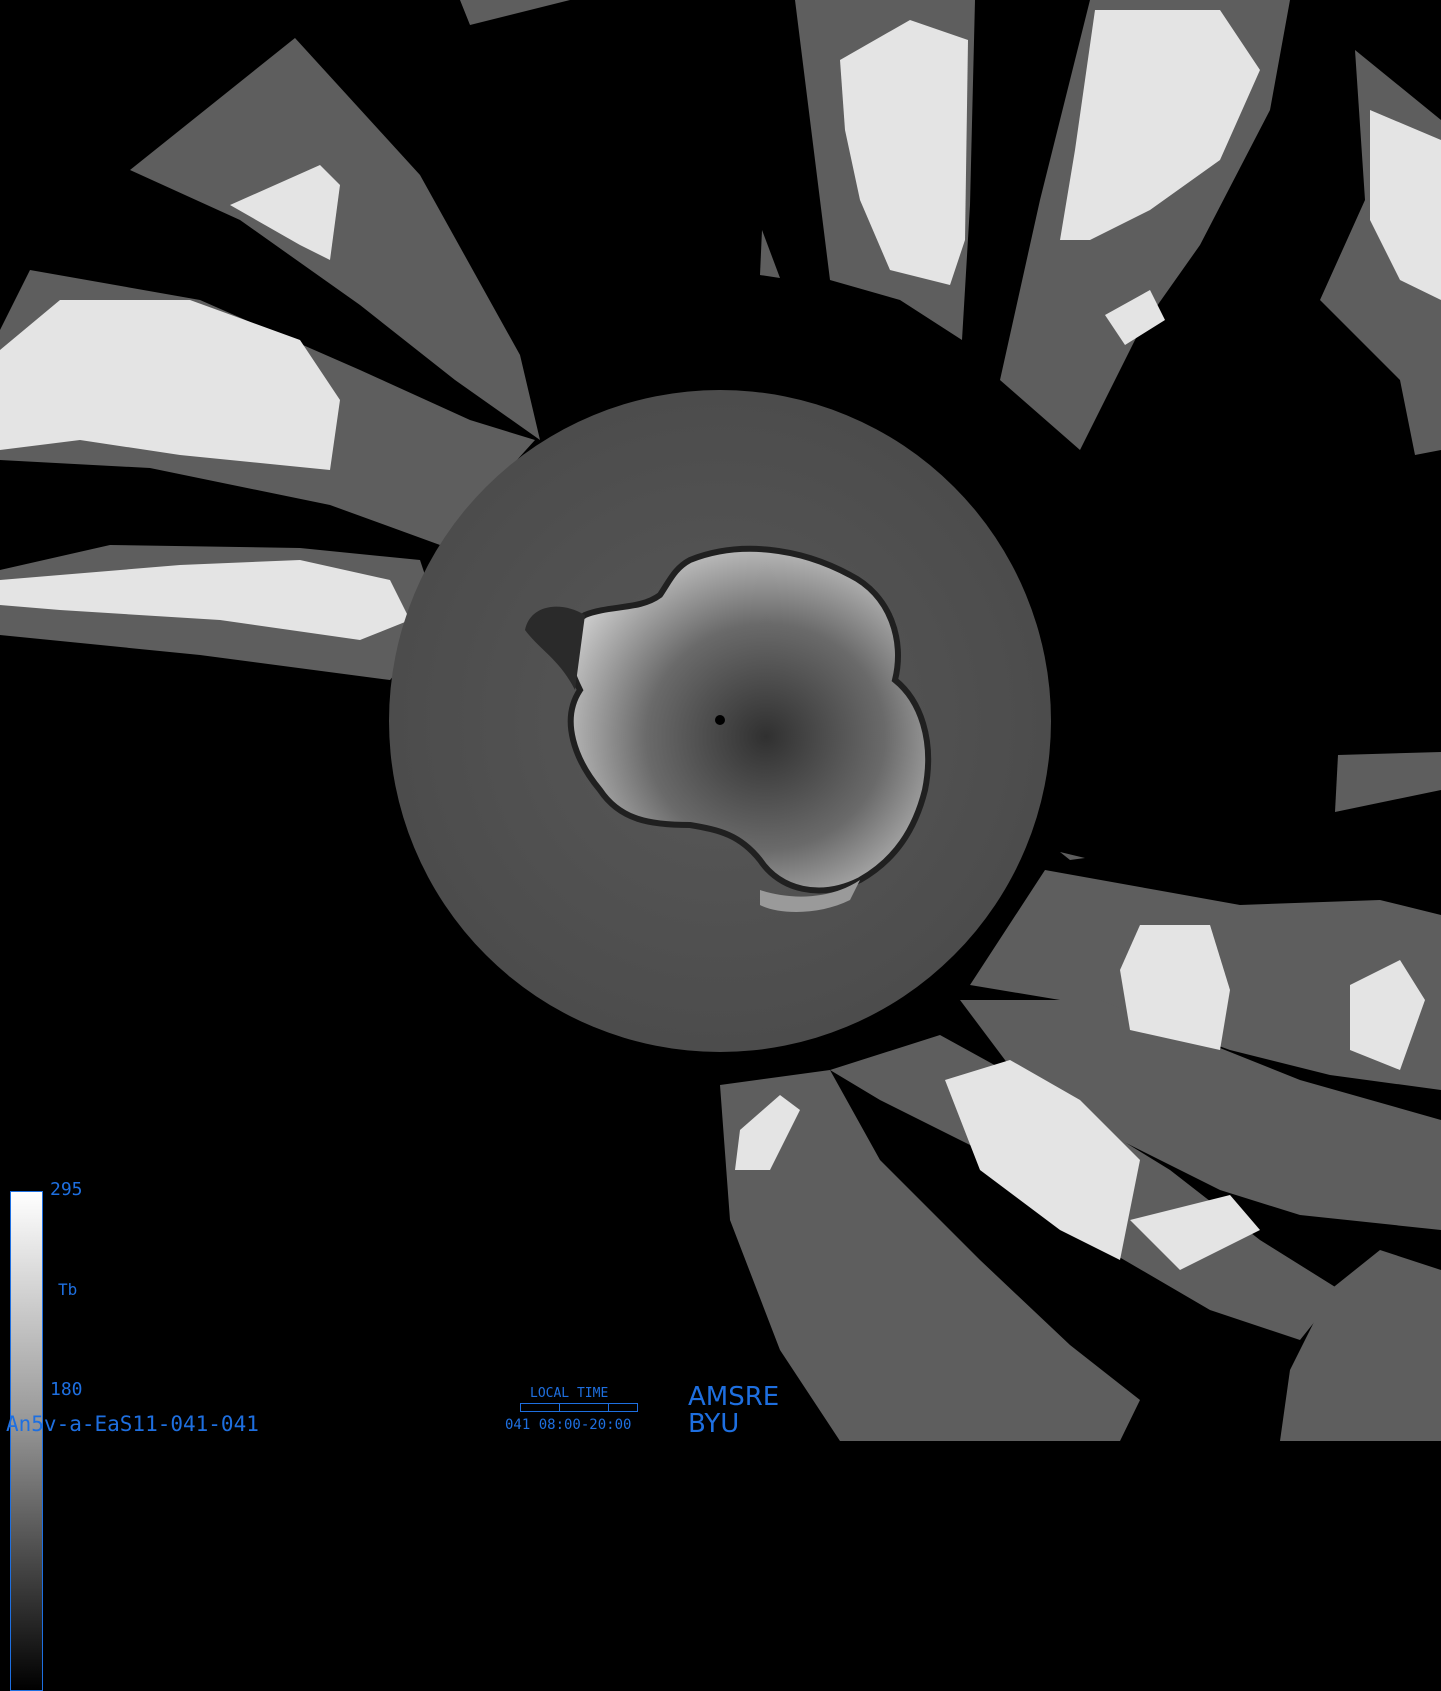  What do you see at coordinates (26, 1441) in the screenshot?
I see `colorbar` at bounding box center [26, 1441].